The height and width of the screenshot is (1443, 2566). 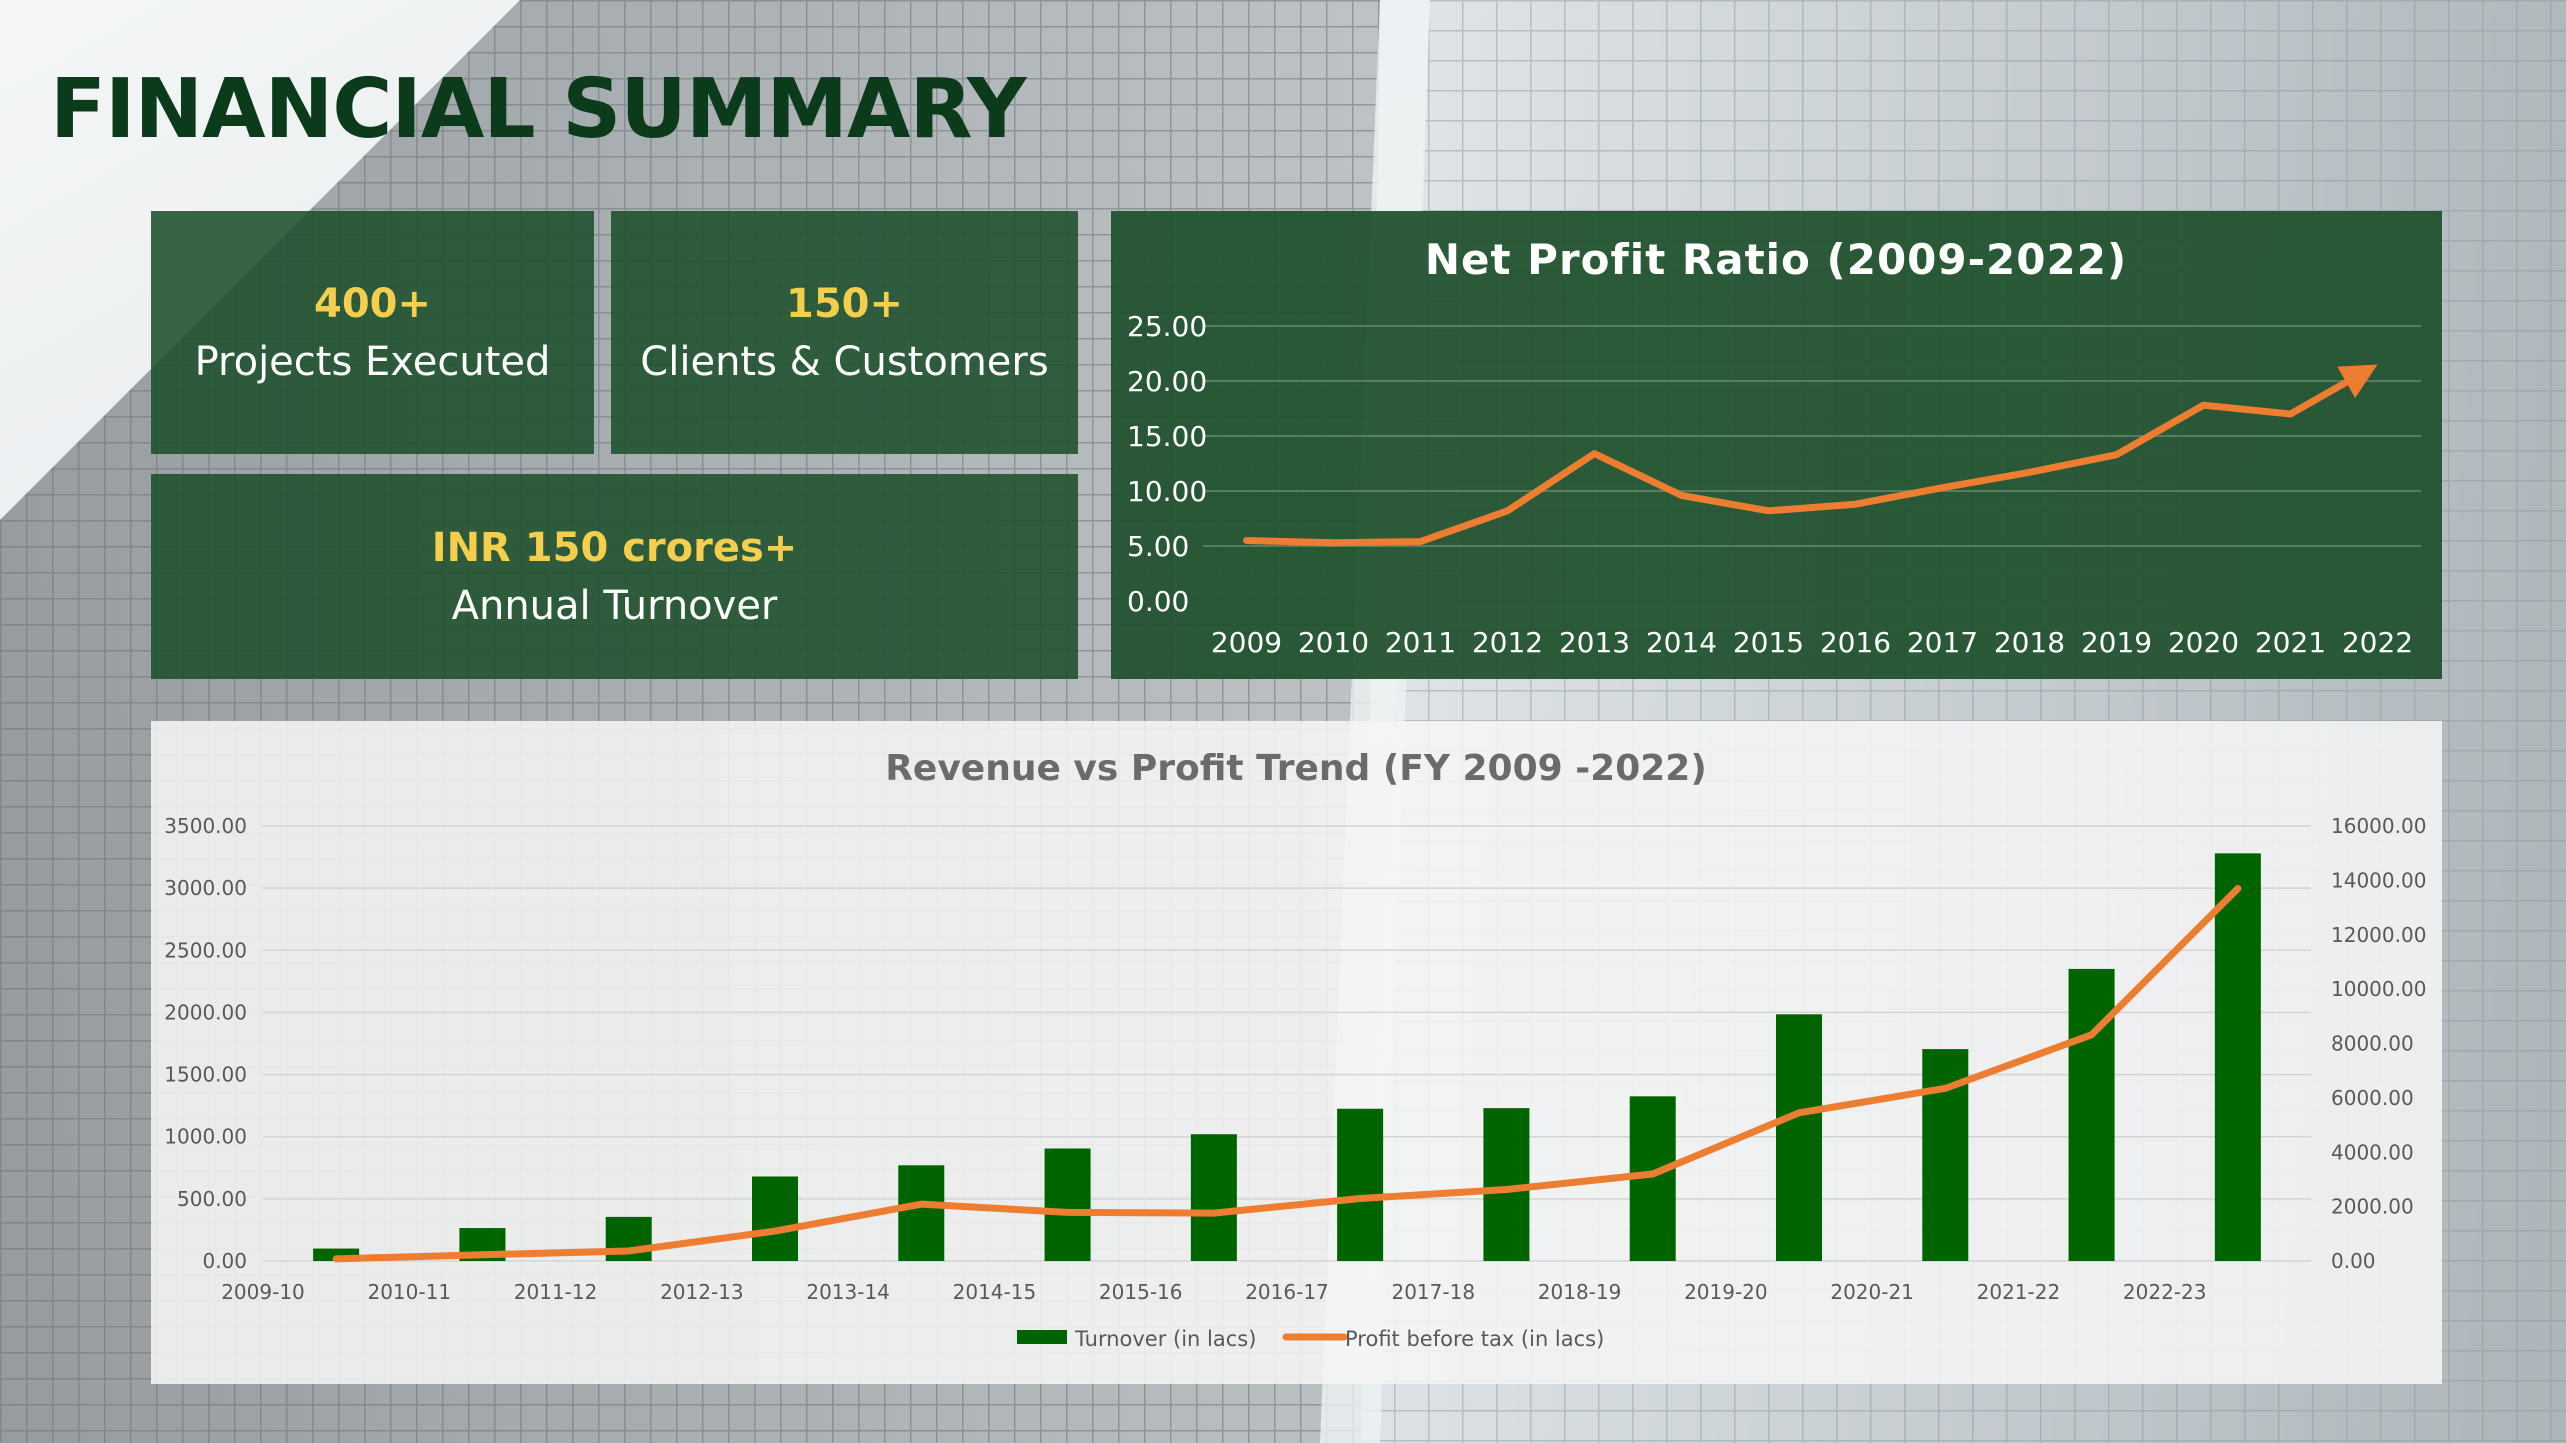 I want to click on y-right-tick-label: 4000.00, so click(x=2372, y=1152).